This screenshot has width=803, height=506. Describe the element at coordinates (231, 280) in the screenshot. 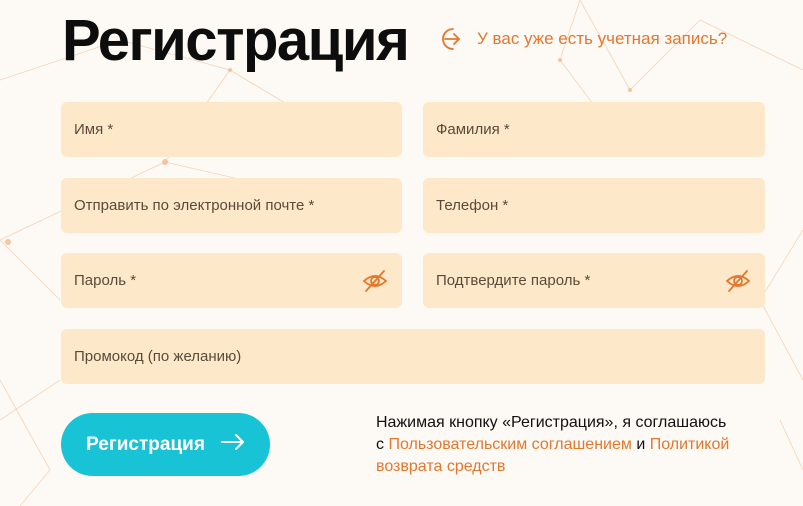

I see `password-field: Пароль *` at that location.